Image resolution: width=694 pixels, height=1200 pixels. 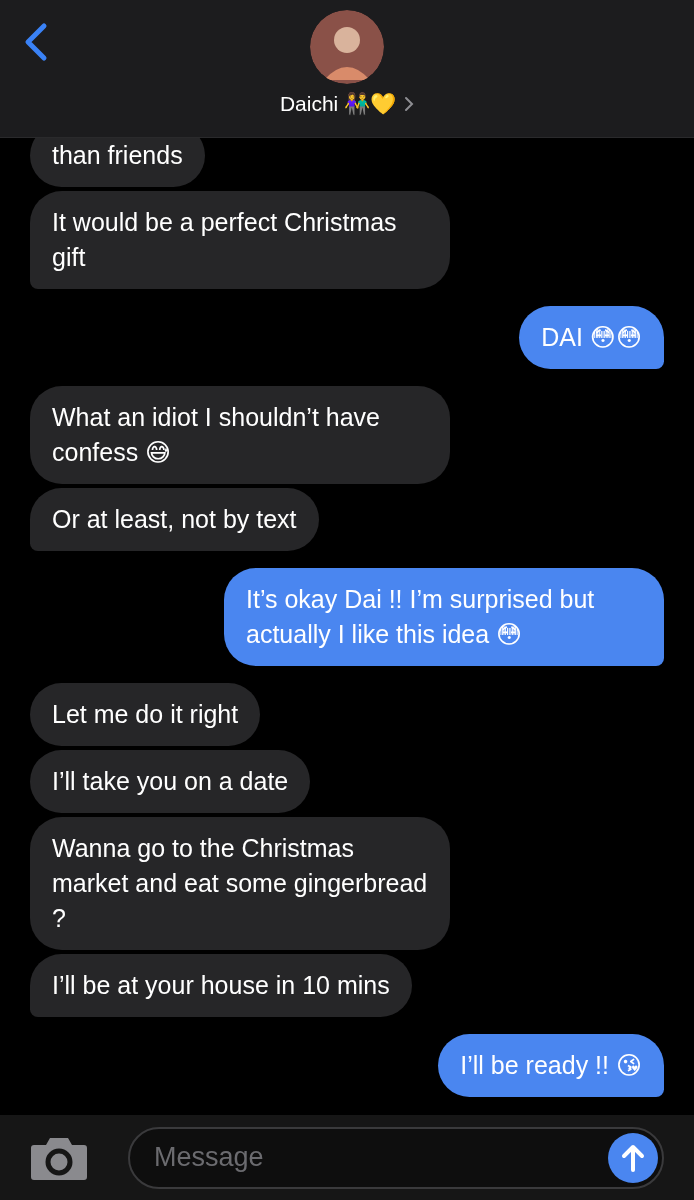 What do you see at coordinates (347, 104) in the screenshot?
I see `contact-name: Daichi 👫💛` at bounding box center [347, 104].